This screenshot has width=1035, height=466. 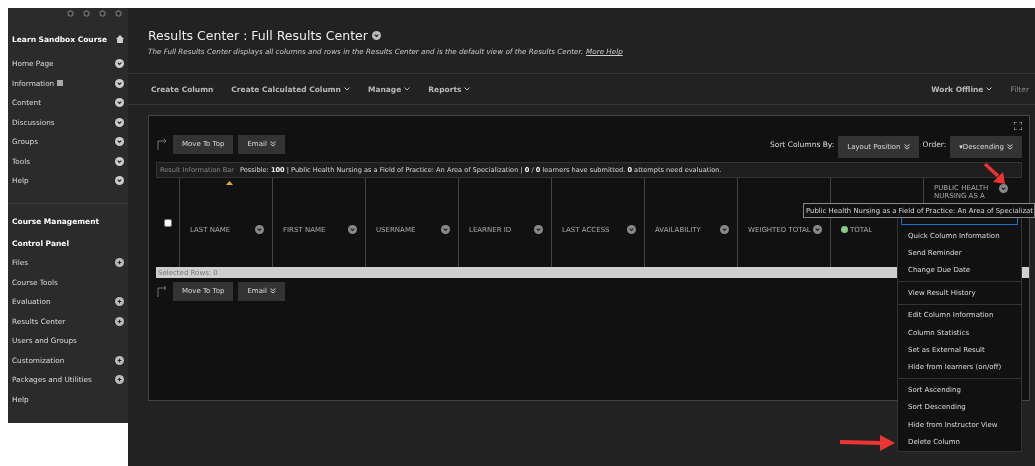 I want to click on document-icon, so click(x=60, y=83).